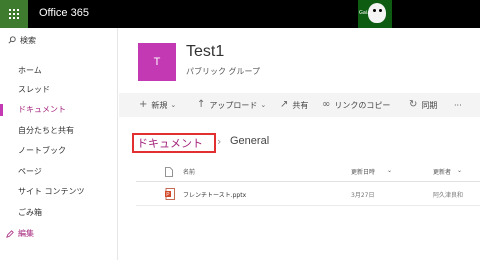 The height and width of the screenshot is (260, 480). What do you see at coordinates (170, 194) in the screenshot?
I see `powerpoint-file-icon: P` at bounding box center [170, 194].